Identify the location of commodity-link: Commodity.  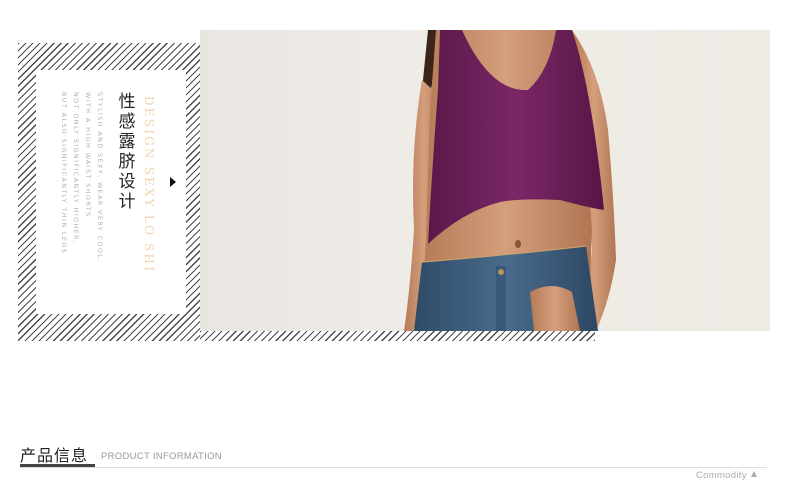
(726, 475).